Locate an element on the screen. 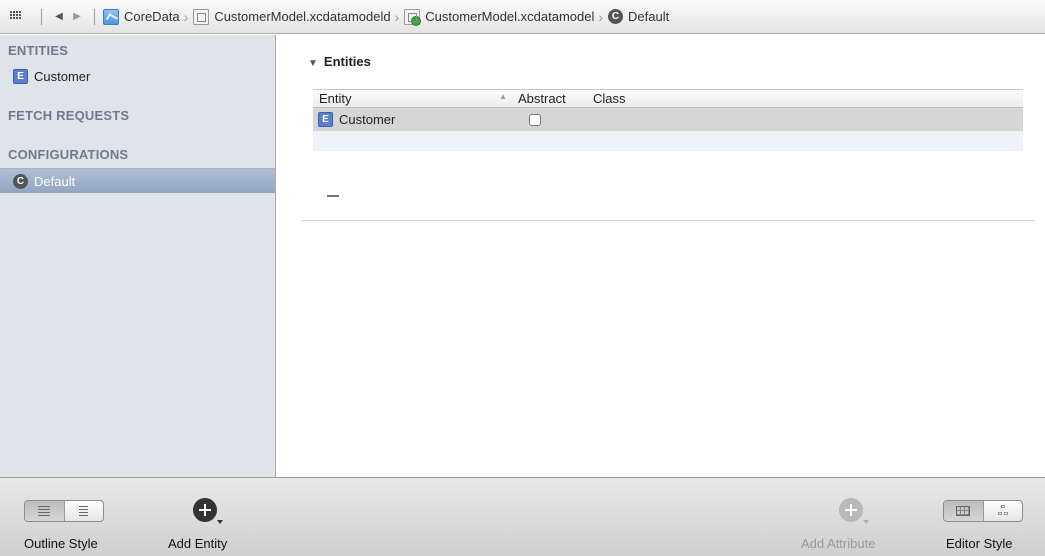 This screenshot has height=556, width=1045. sort-ascending-icon: ▲ is located at coordinates (503, 96).